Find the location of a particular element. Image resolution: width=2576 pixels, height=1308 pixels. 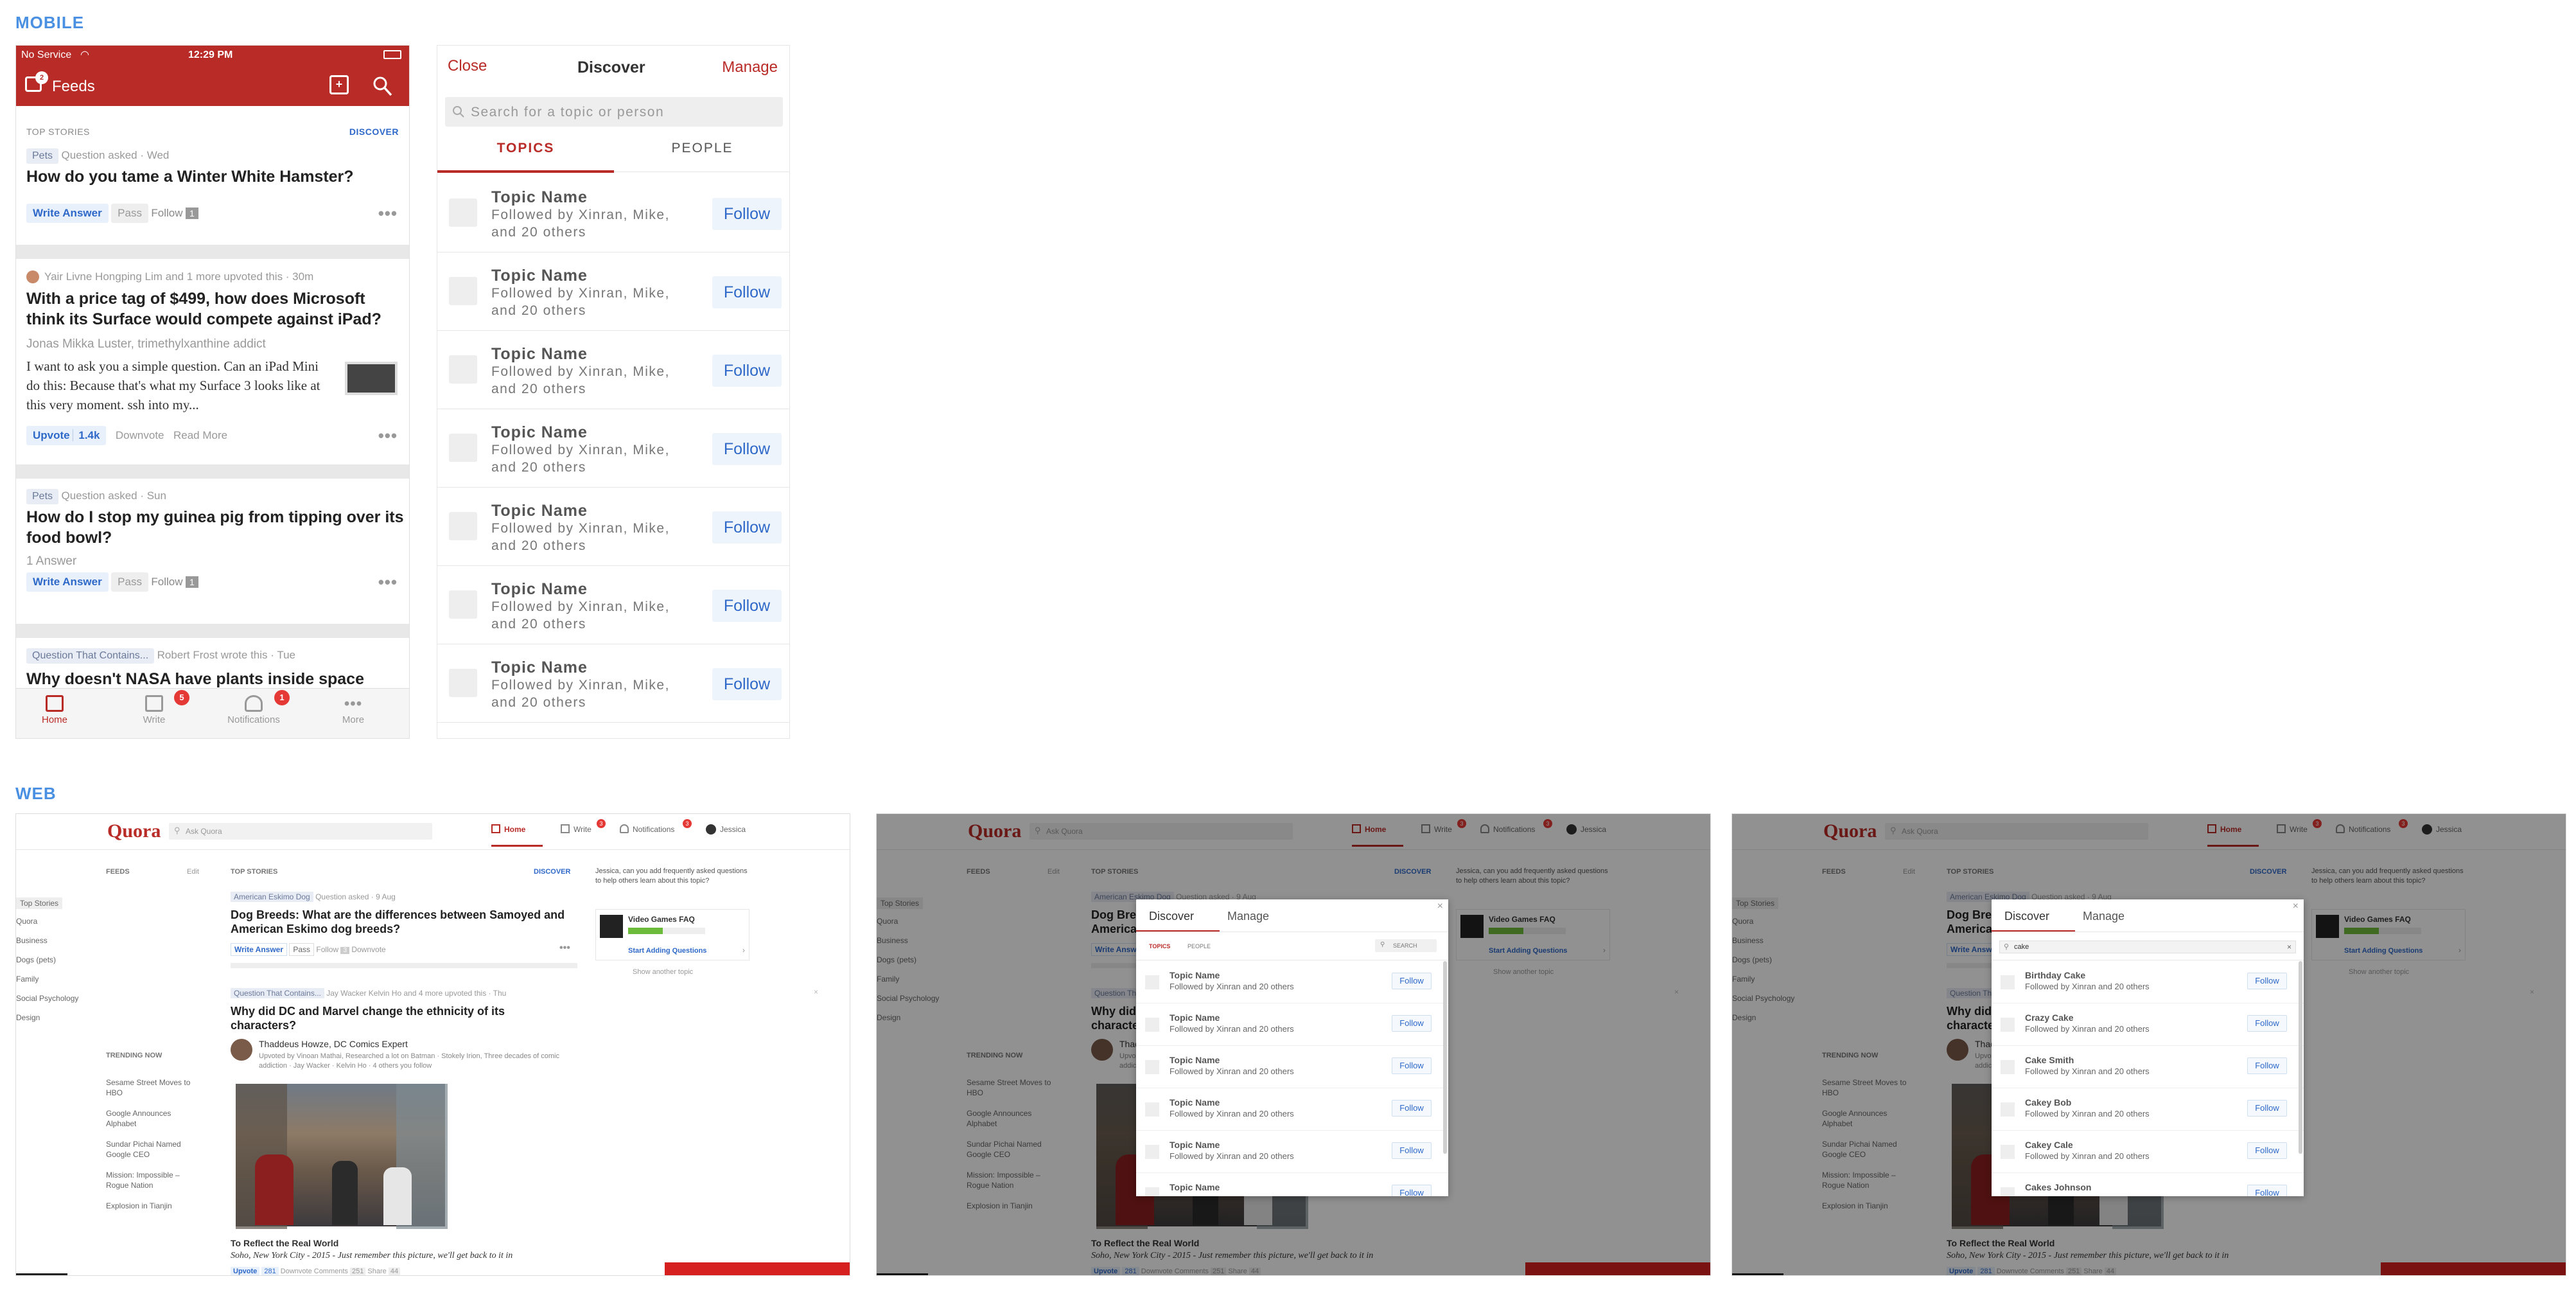

edit-feeds-link: Edit is located at coordinates (193, 872).